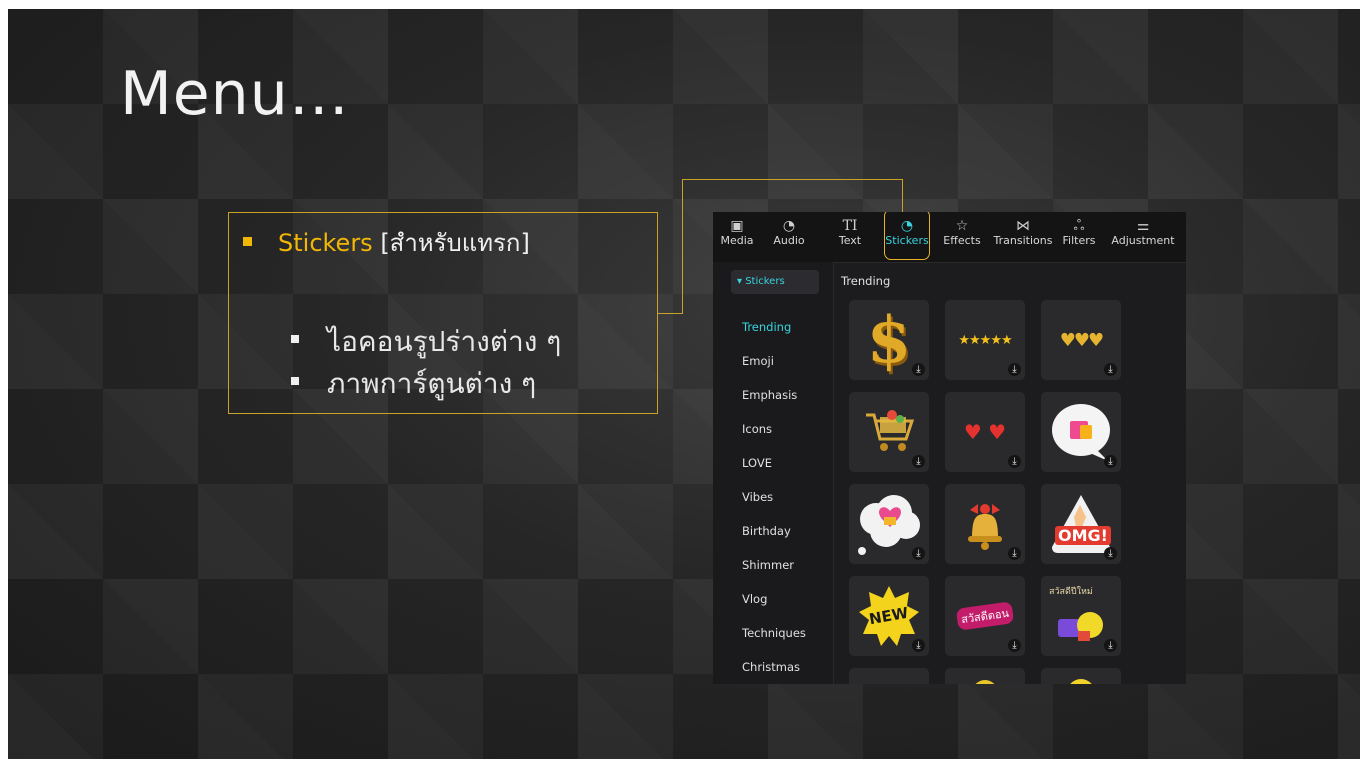 Image resolution: width=1368 pixels, height=766 pixels. I want to click on omg-icon, so click(1081, 524).